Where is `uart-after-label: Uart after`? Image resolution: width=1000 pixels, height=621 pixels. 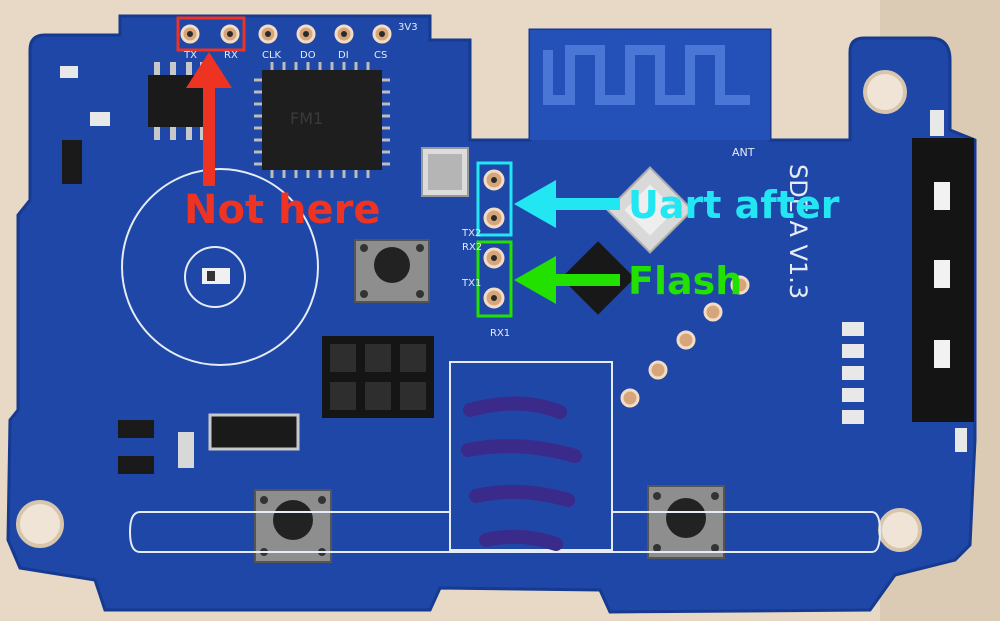
uart-after-label: Uart after is located at coordinates (734, 205).